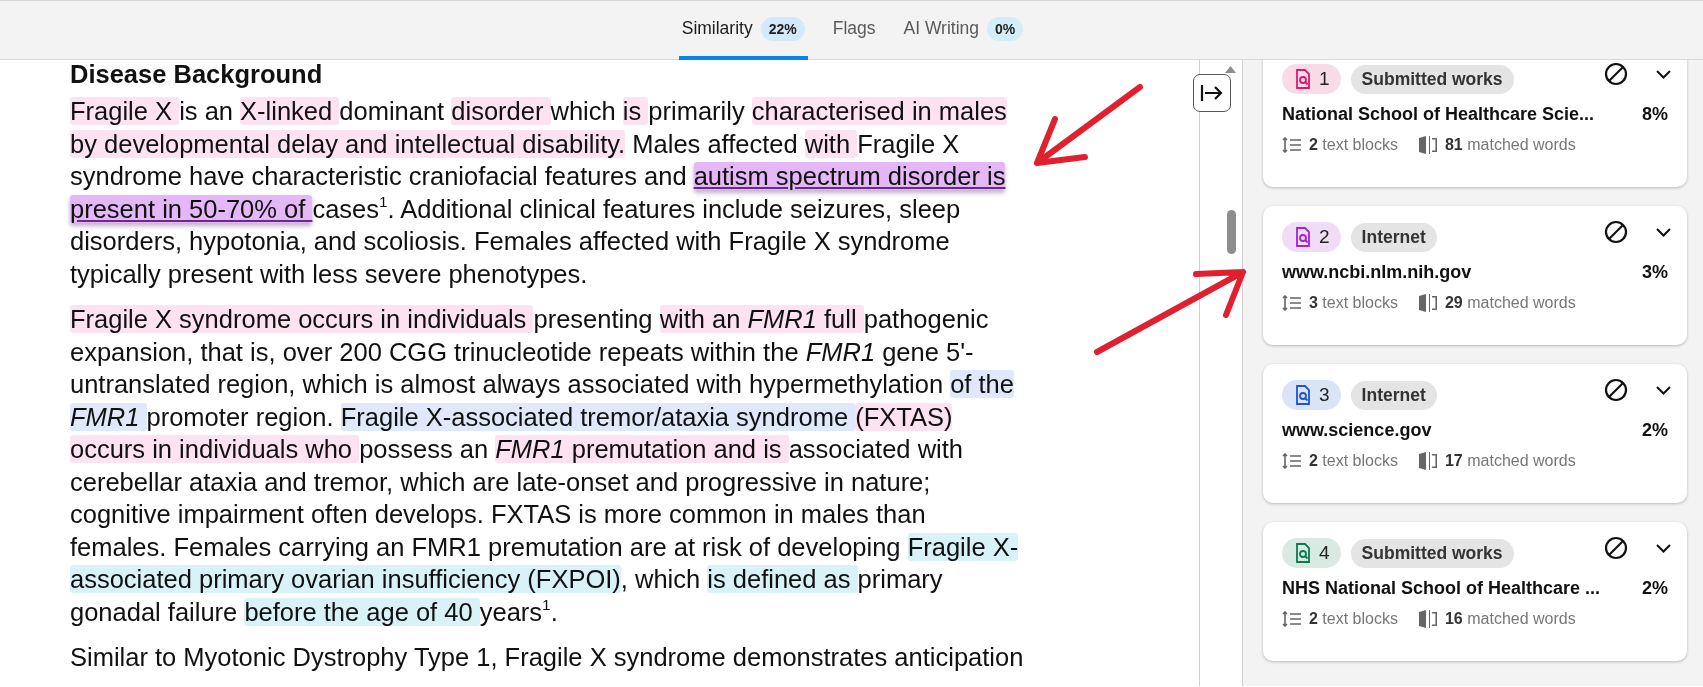 This screenshot has width=1703, height=687. I want to click on body-text: which, so click(583, 111).